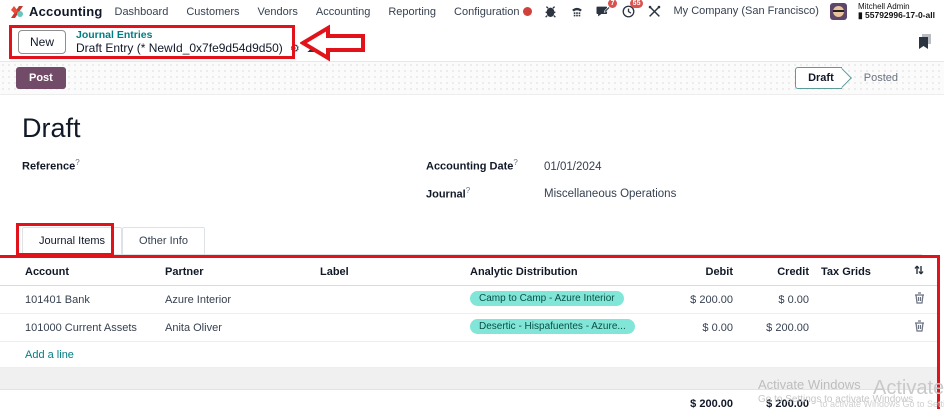  Describe the element at coordinates (95, 300) in the screenshot. I see `cell-account: 101401 Bank` at that location.